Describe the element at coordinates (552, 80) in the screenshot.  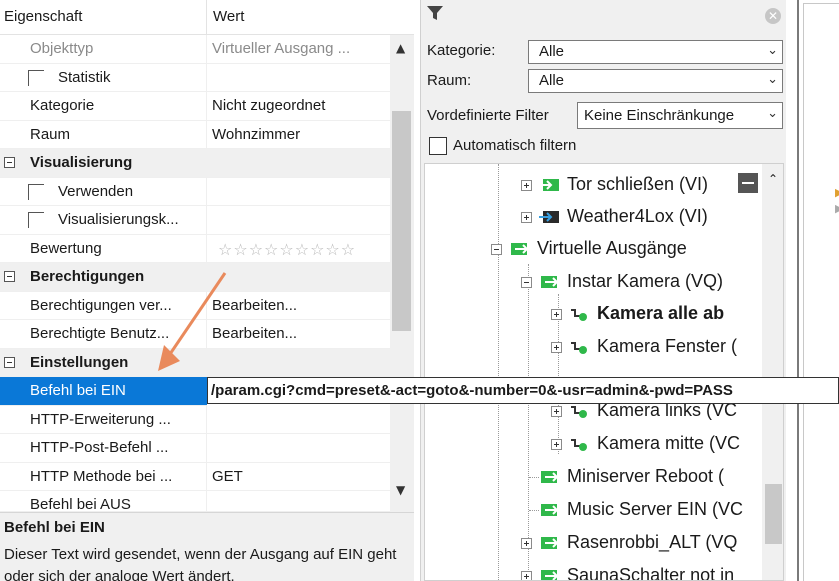
I see `raum-selected-value: Alle` at that location.